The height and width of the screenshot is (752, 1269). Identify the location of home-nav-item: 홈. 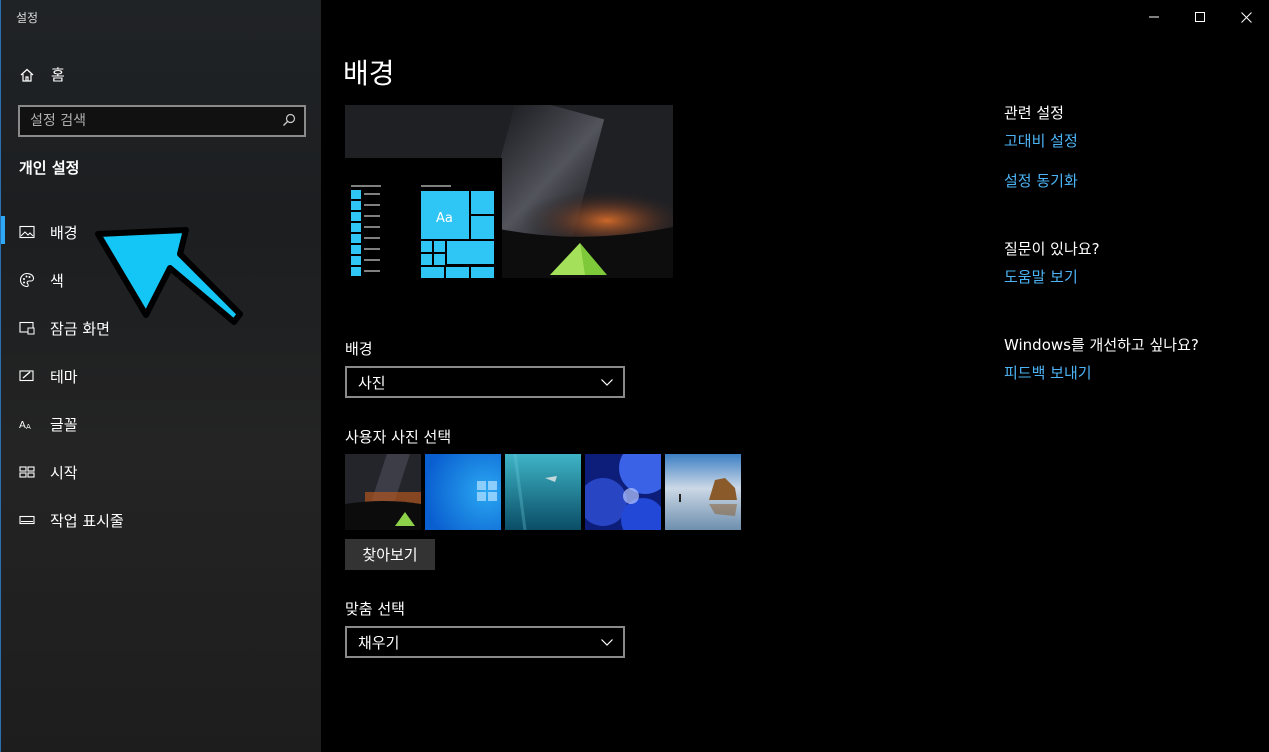
(42, 74).